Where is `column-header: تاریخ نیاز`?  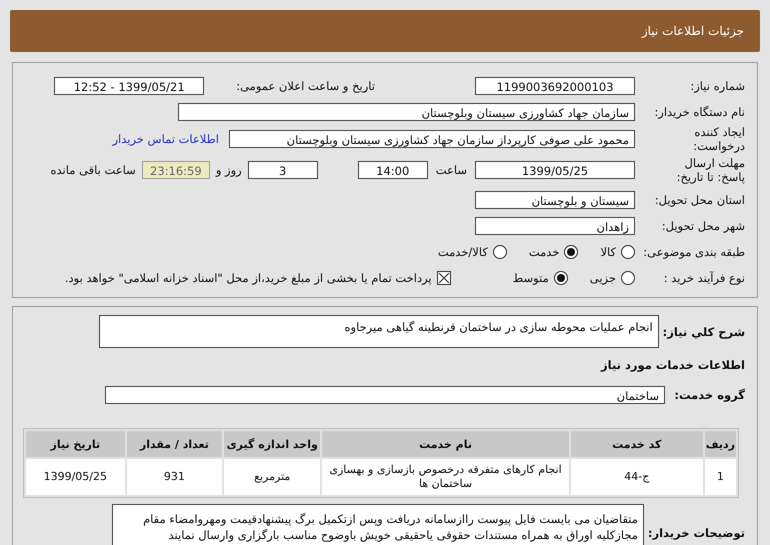 column-header: تاریخ نیاز is located at coordinates (75, 444).